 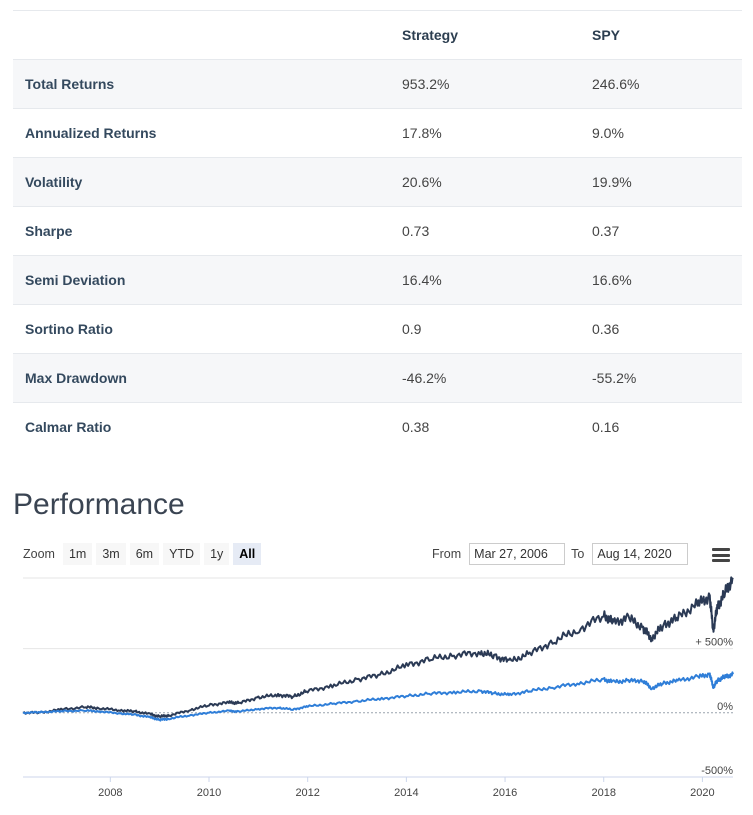 What do you see at coordinates (721, 555) in the screenshot?
I see `hamburger-menu-icon` at bounding box center [721, 555].